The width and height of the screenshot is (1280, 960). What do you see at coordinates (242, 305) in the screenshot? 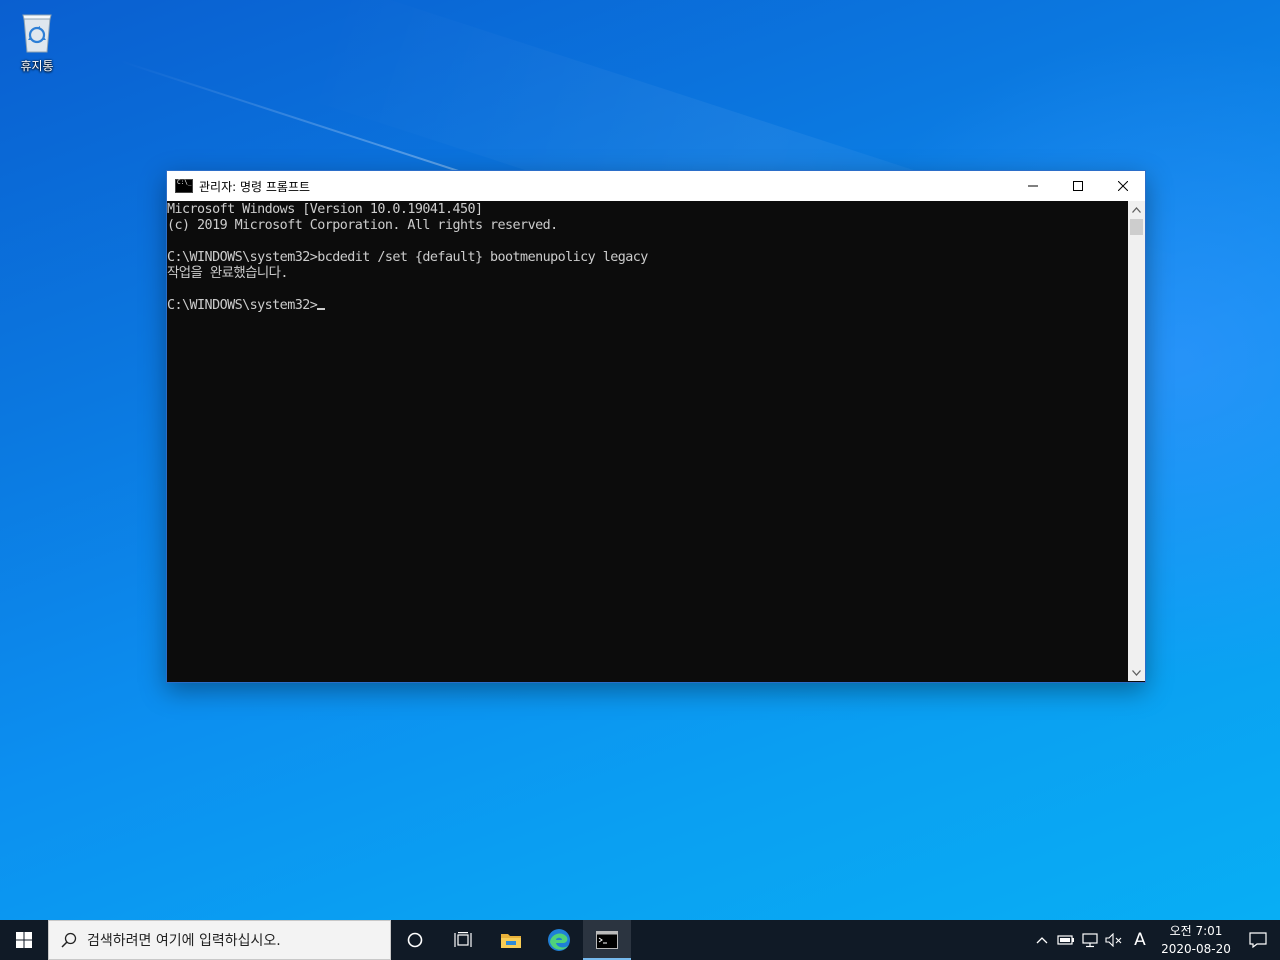
I see `console-prompt: C:\WINDOWS\system32>` at bounding box center [242, 305].